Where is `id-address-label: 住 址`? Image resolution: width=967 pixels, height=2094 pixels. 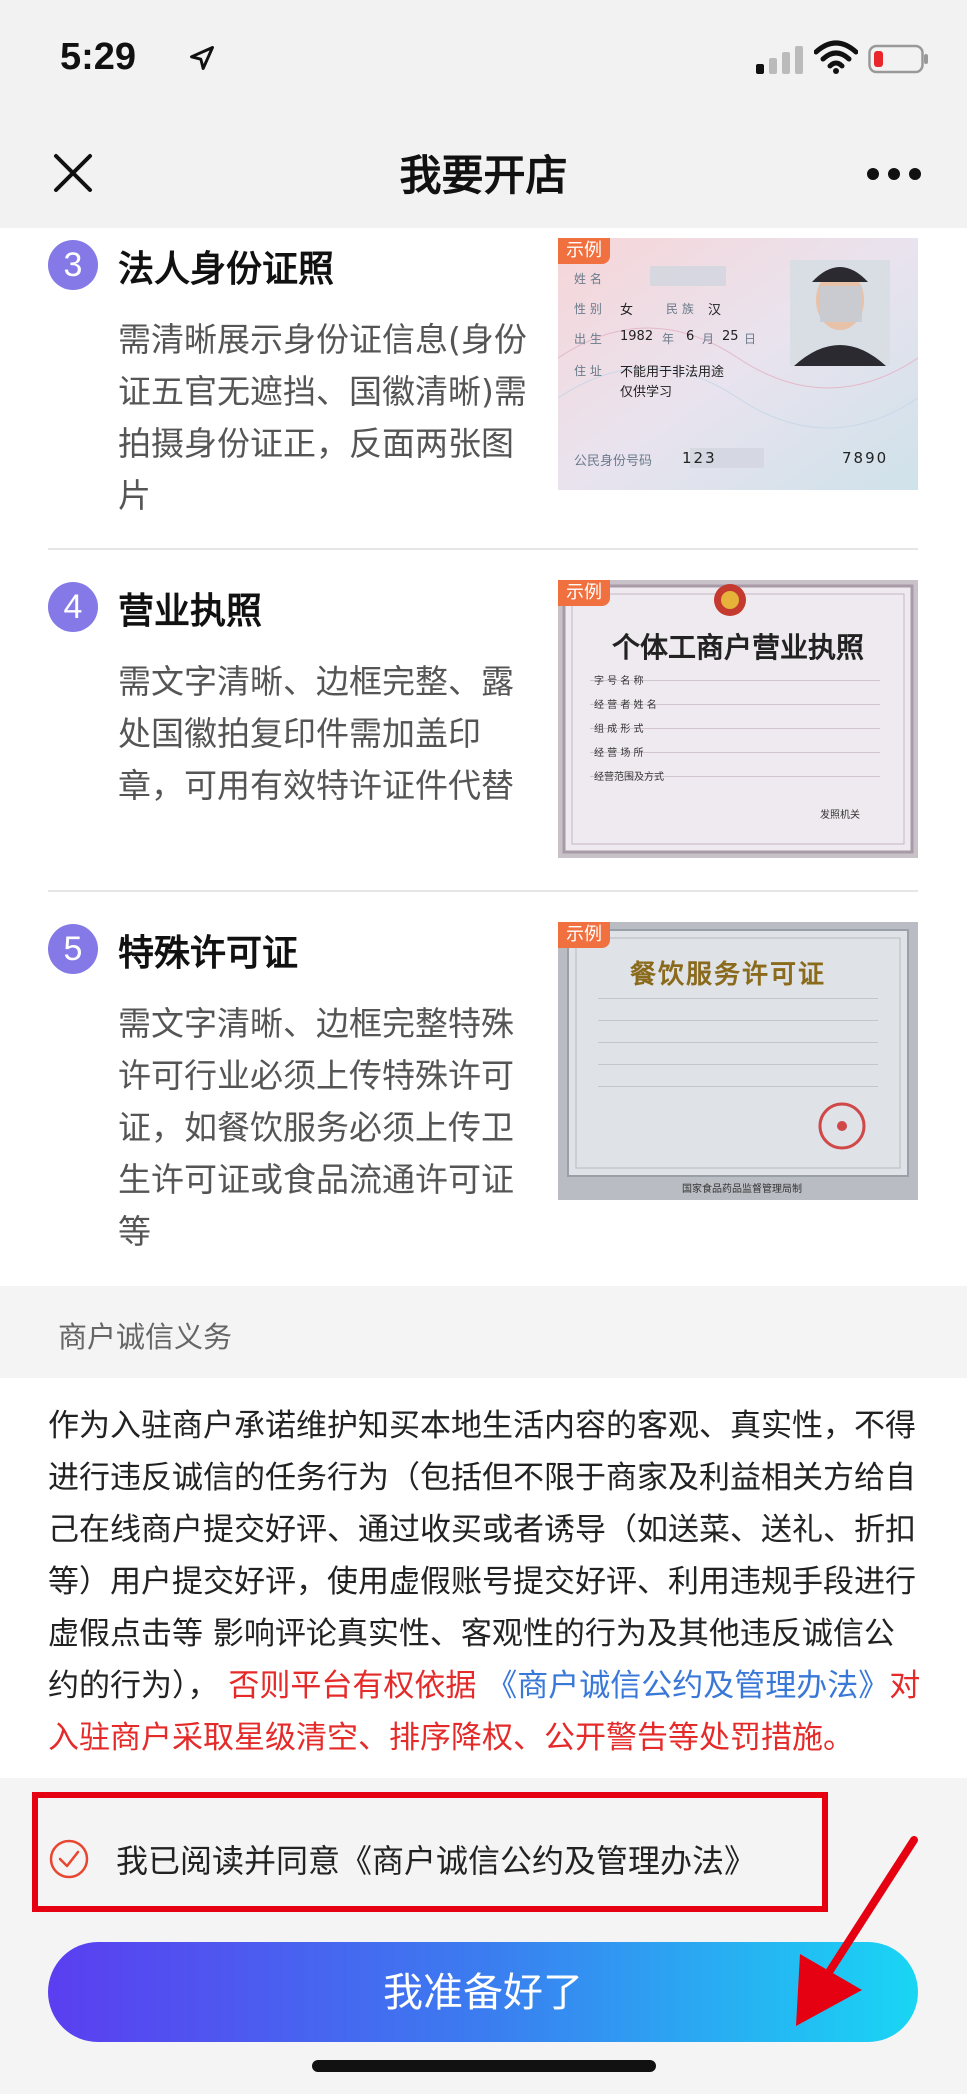 id-address-label: 住 址 is located at coordinates (588, 371).